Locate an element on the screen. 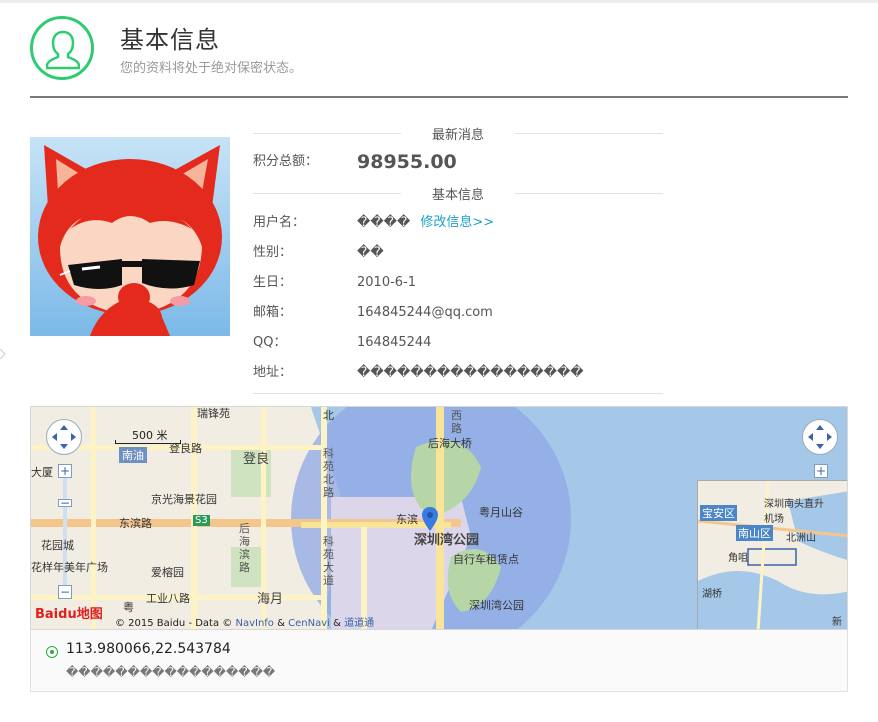  map-label: 后海滨路 is located at coordinates (244, 548).